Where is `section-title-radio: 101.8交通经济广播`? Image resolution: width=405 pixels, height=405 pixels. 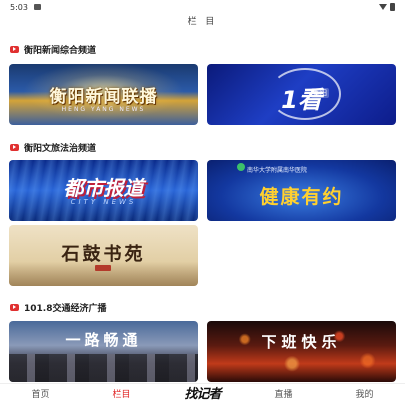
section-title-radio: 101.8交通经济广播 is located at coordinates (58, 307).